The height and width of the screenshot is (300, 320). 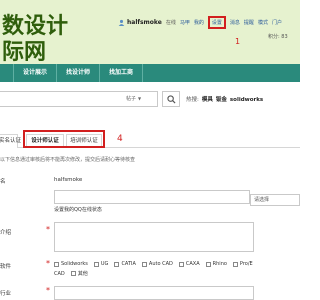 I want to click on user-icon, so click(x=121, y=22).